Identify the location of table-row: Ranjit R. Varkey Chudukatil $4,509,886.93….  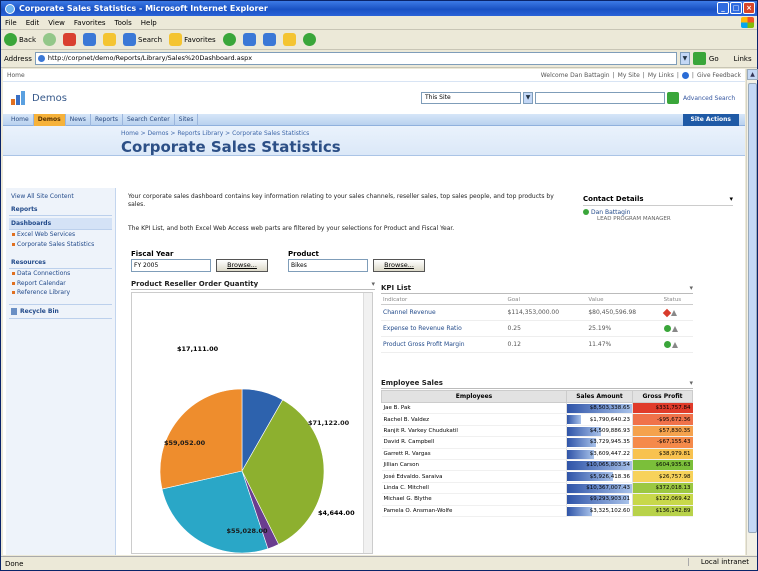
(537, 431).